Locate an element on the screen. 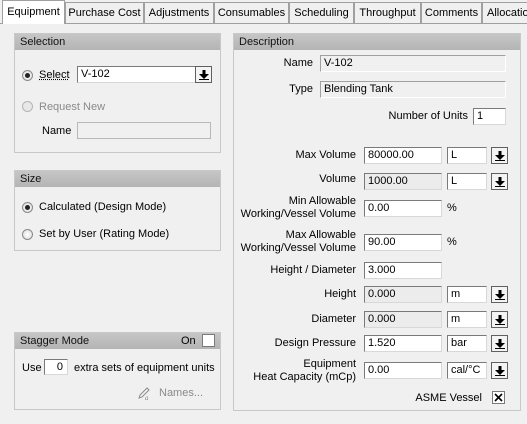 This screenshot has height=424, width=527. pencil-edit-icon: a is located at coordinates (144, 394).